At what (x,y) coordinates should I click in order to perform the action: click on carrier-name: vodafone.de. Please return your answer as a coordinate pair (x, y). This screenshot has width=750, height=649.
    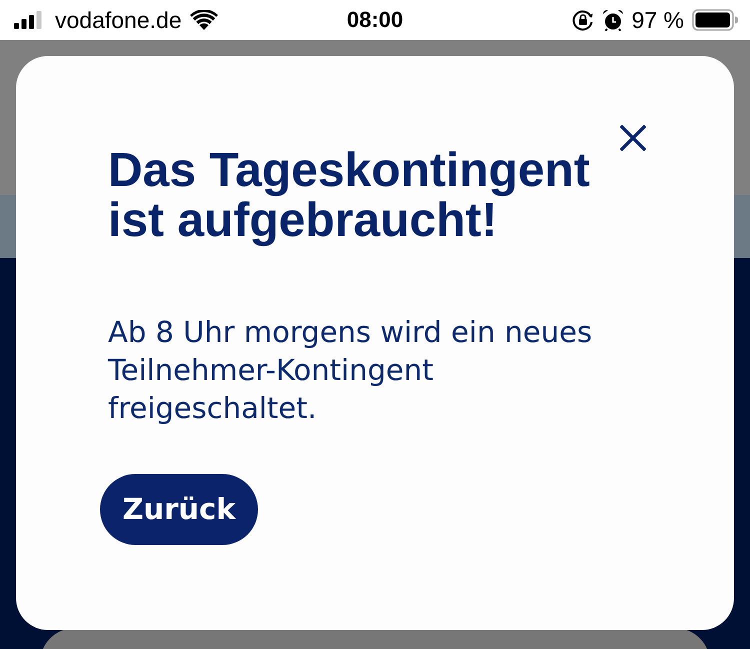
    Looking at the image, I should click on (118, 20).